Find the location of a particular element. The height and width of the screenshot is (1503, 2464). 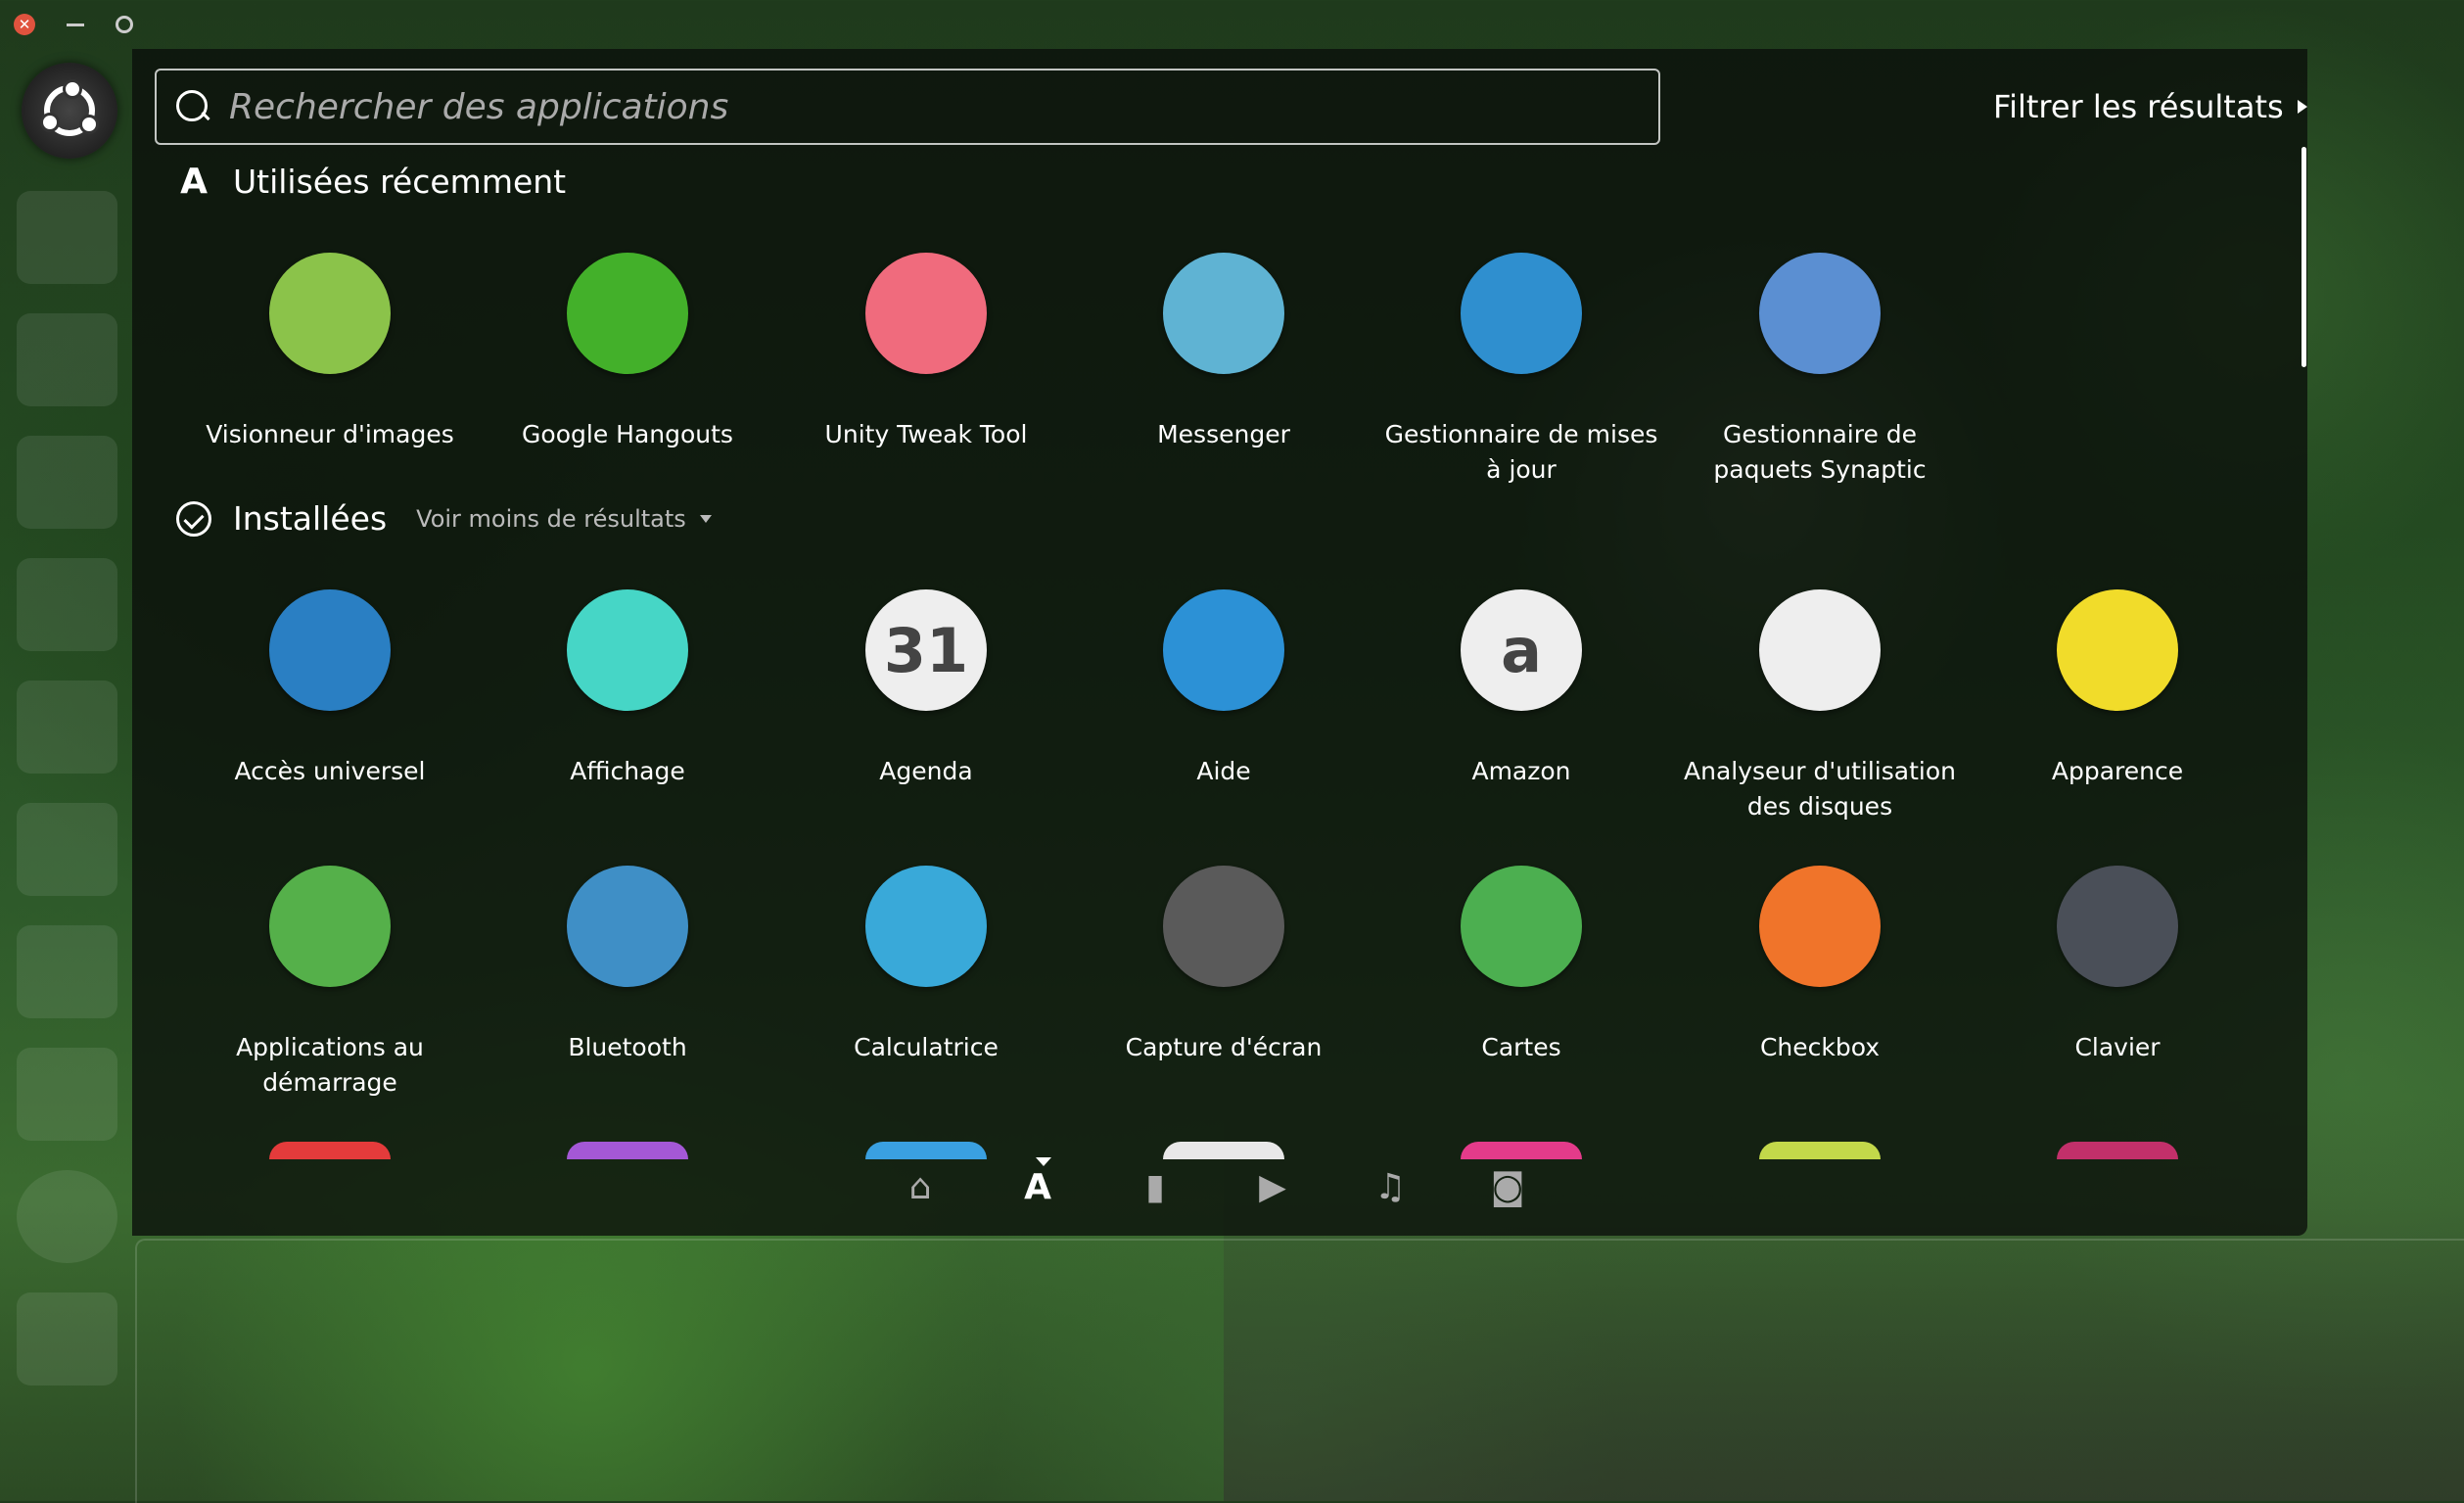

app-item: Applications au démarrage is located at coordinates (330, 983).